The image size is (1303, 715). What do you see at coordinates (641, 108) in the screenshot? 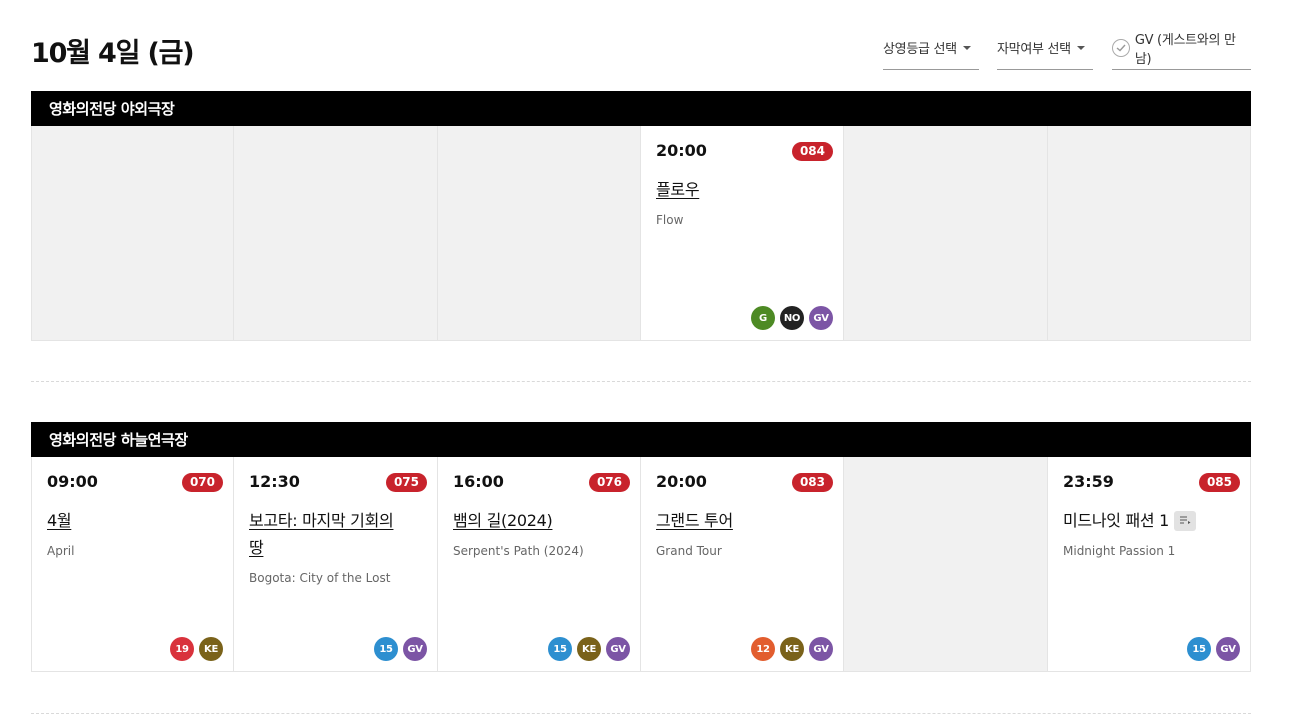
I see `venue-name: 영화의전당 야외극장` at bounding box center [641, 108].